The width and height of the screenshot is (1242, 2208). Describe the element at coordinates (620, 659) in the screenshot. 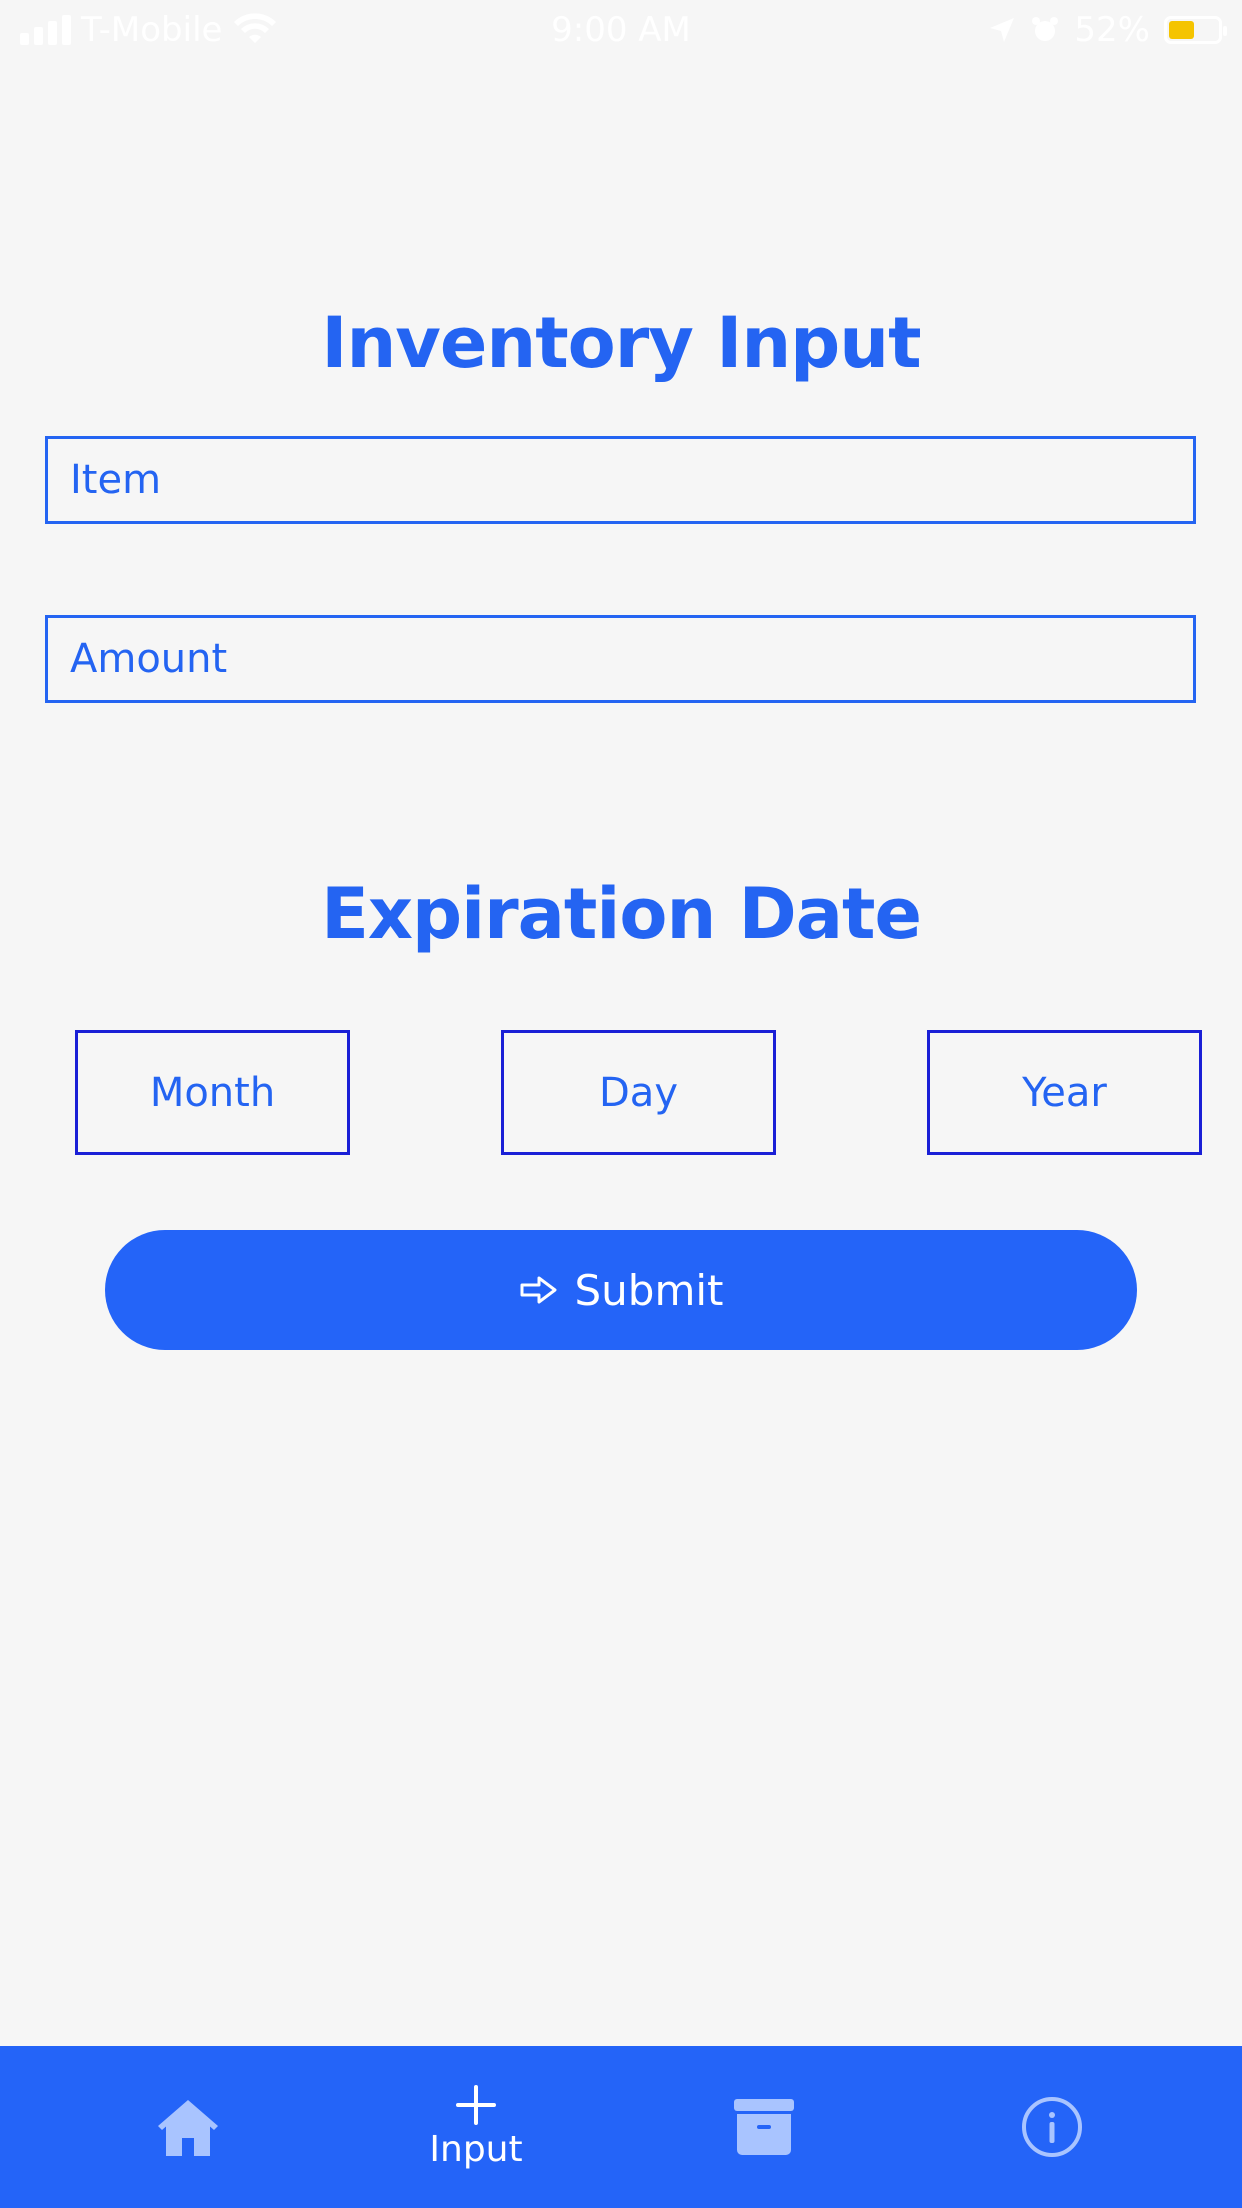

I see `amount-input: Amount` at that location.